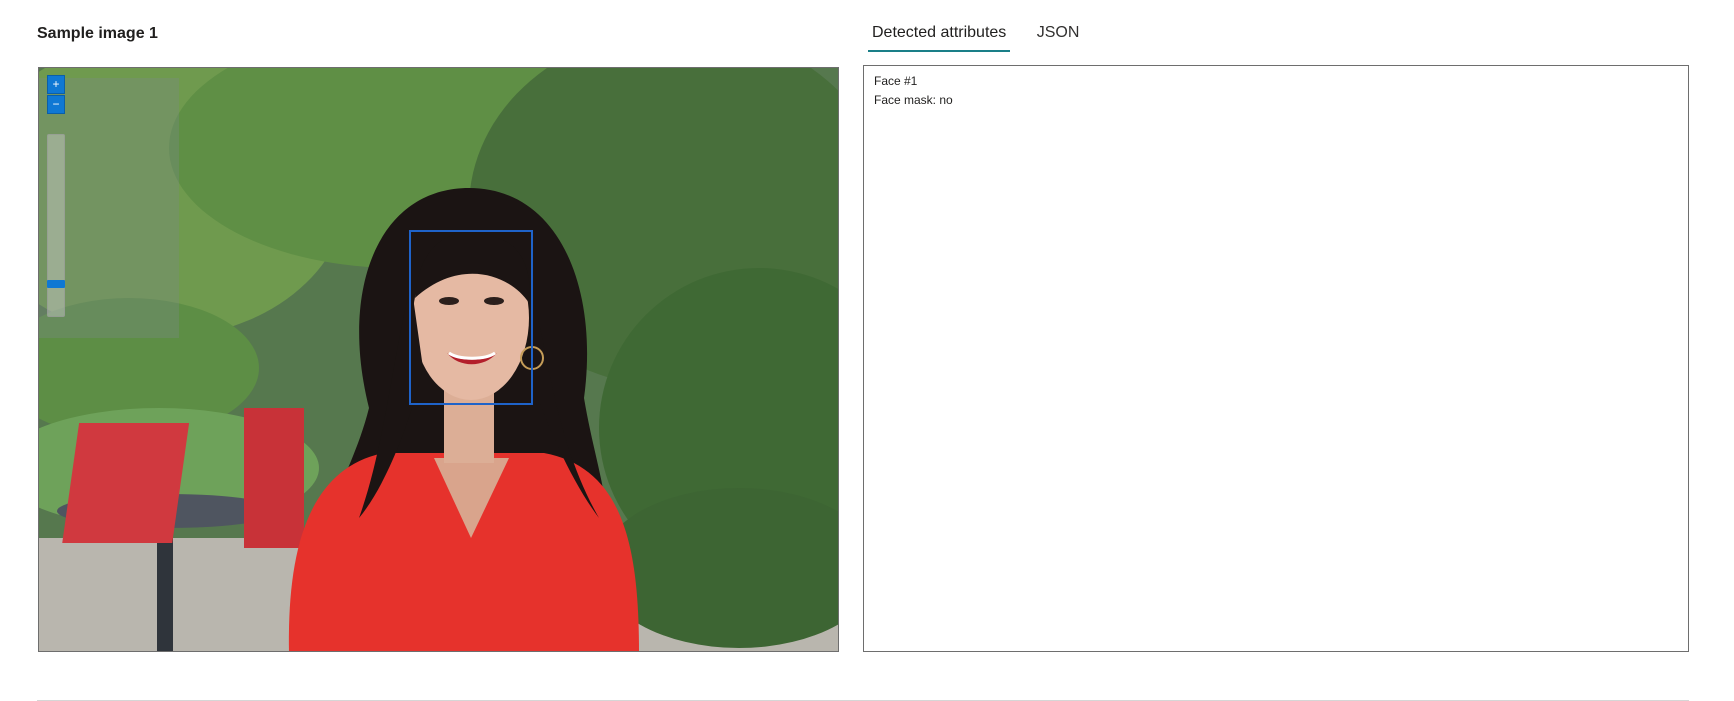  I want to click on tab-json: JSON, so click(1058, 34).